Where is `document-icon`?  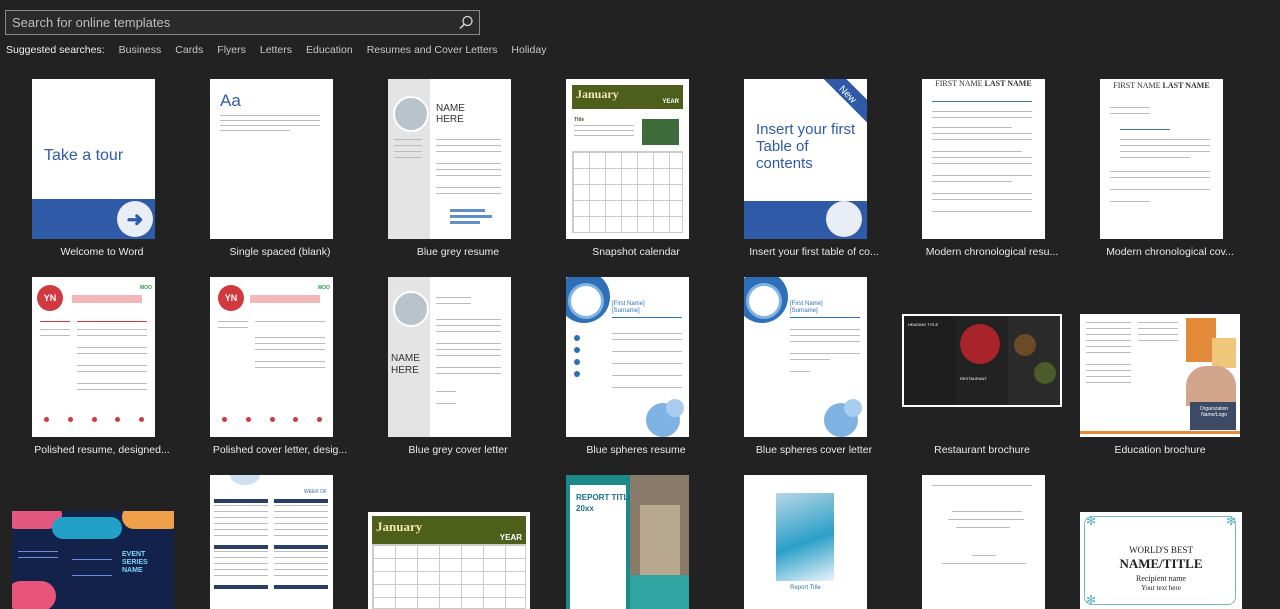
document-icon is located at coordinates (844, 219).